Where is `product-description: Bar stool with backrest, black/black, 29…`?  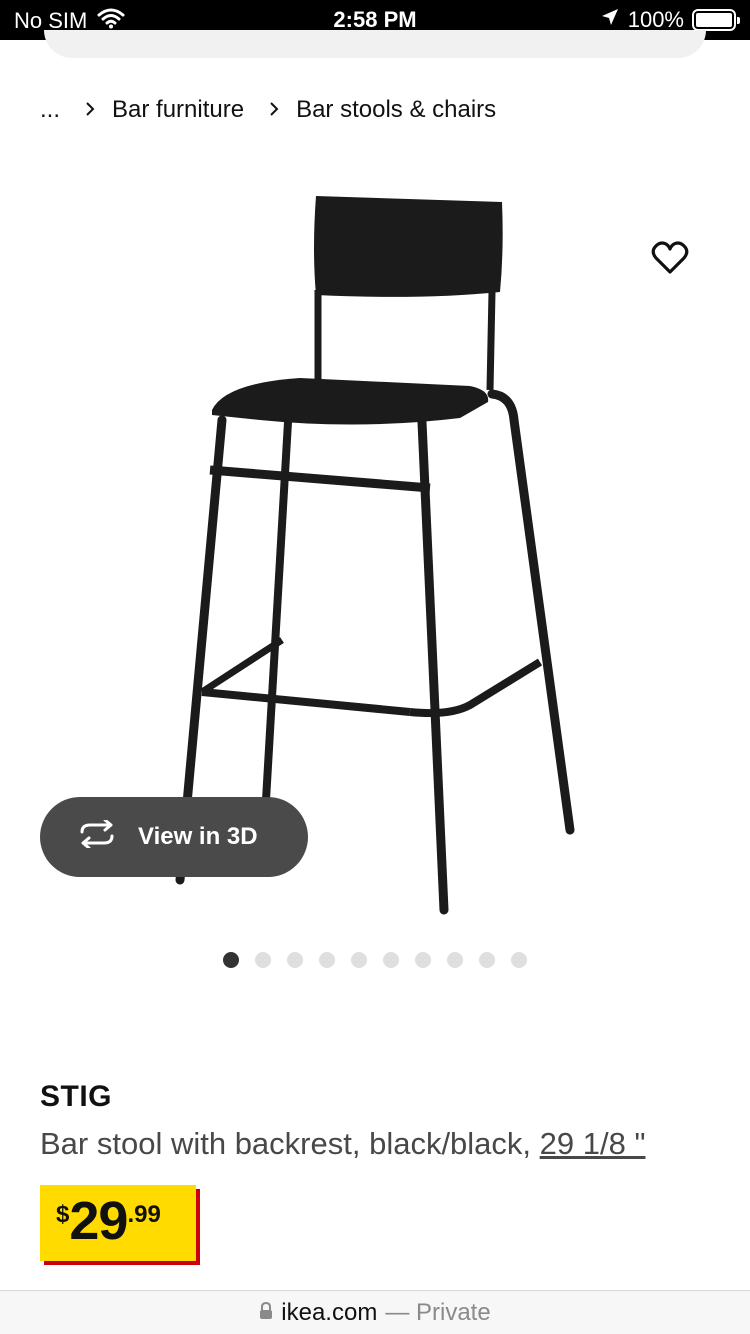 product-description: Bar stool with backrest, black/black, 29… is located at coordinates (342, 1144).